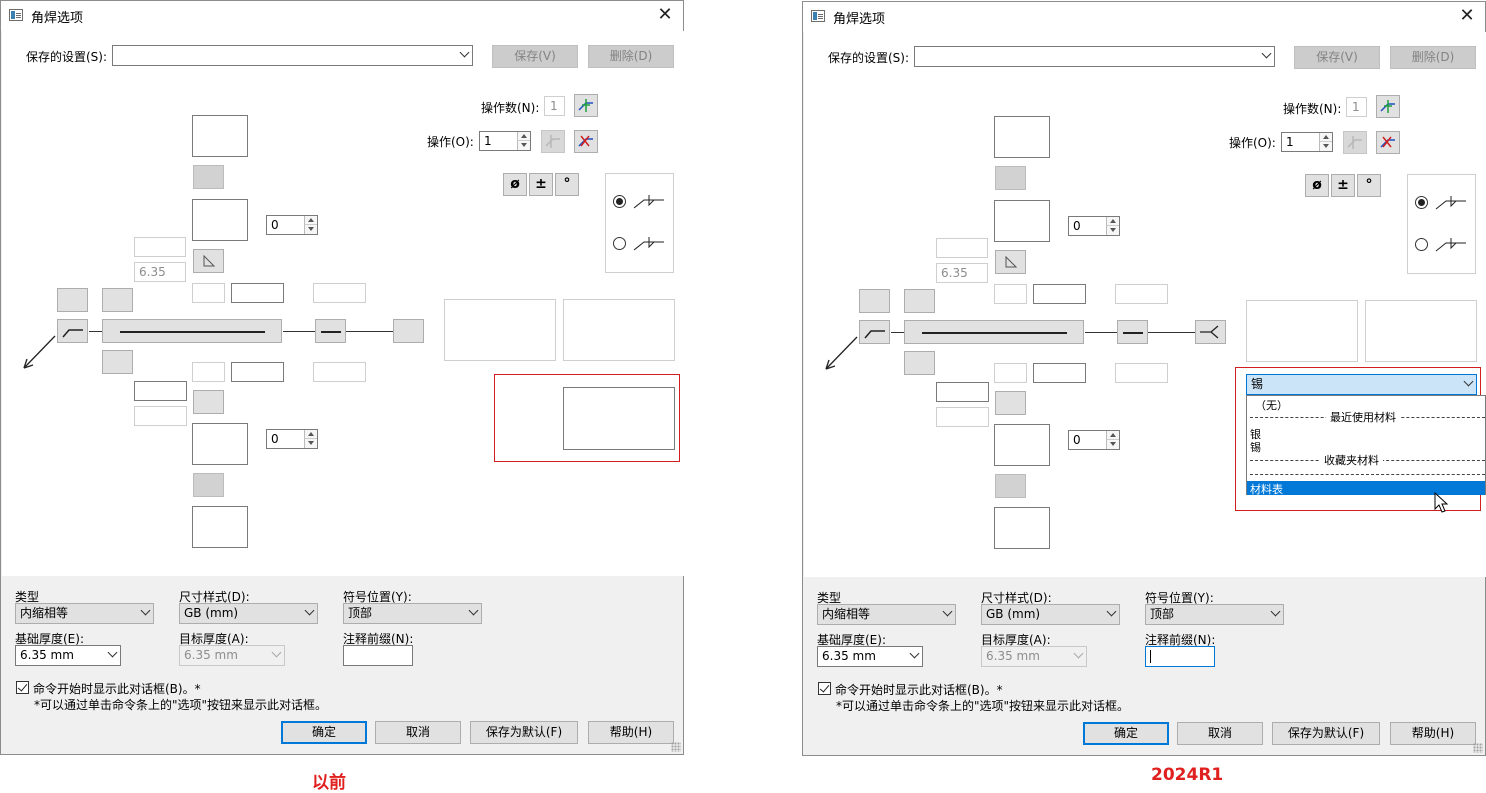 This screenshot has width=1486, height=793. What do you see at coordinates (1271, 405) in the screenshot?
I see `material-option-none: （无）` at bounding box center [1271, 405].